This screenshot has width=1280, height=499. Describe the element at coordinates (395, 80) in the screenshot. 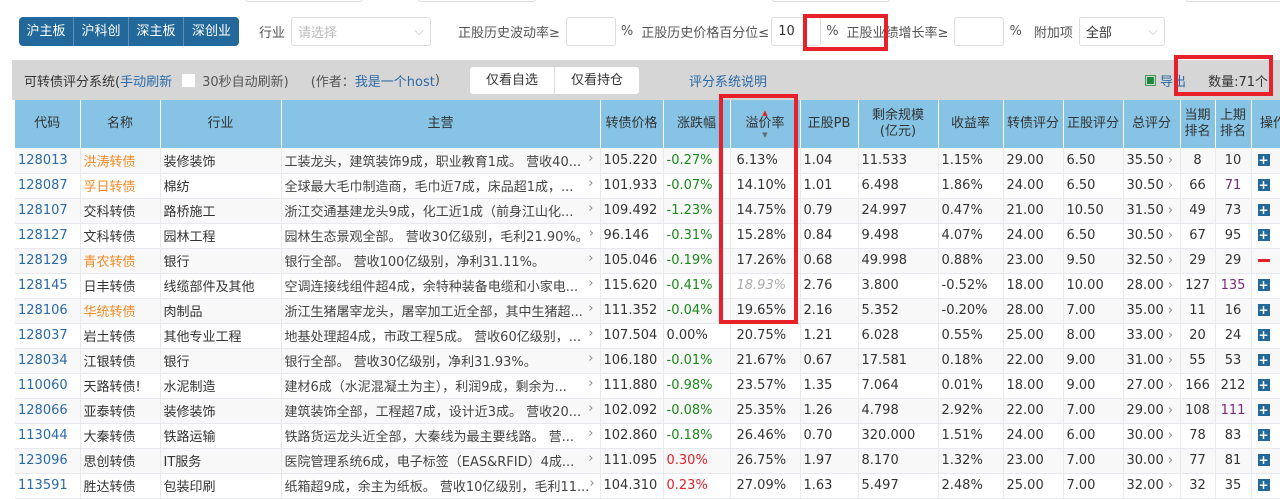

I see `author-link: 我是一个host` at that location.